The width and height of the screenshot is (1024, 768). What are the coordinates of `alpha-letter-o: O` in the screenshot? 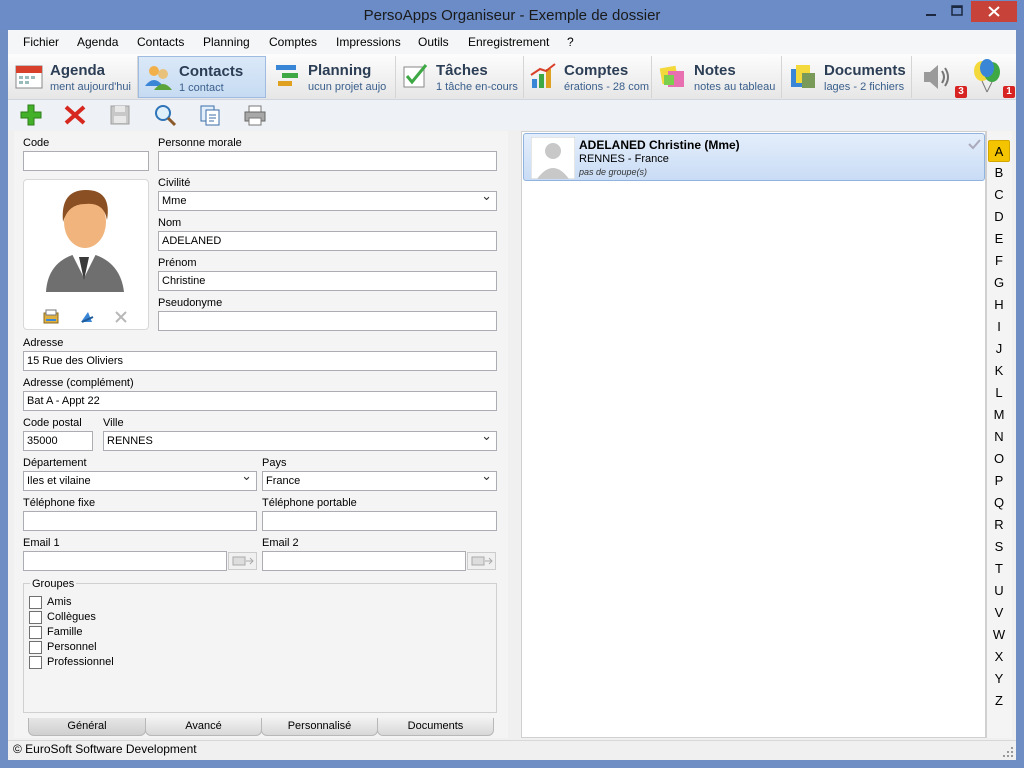 It's located at (999, 459).